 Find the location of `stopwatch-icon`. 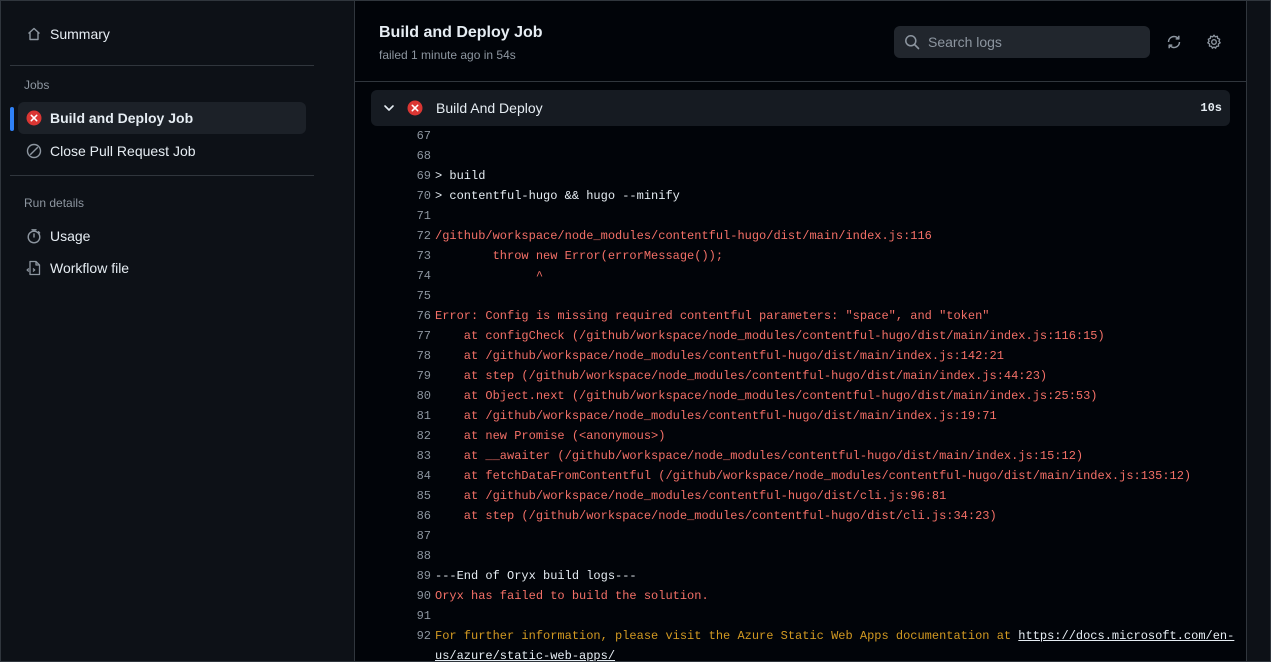

stopwatch-icon is located at coordinates (34, 236).